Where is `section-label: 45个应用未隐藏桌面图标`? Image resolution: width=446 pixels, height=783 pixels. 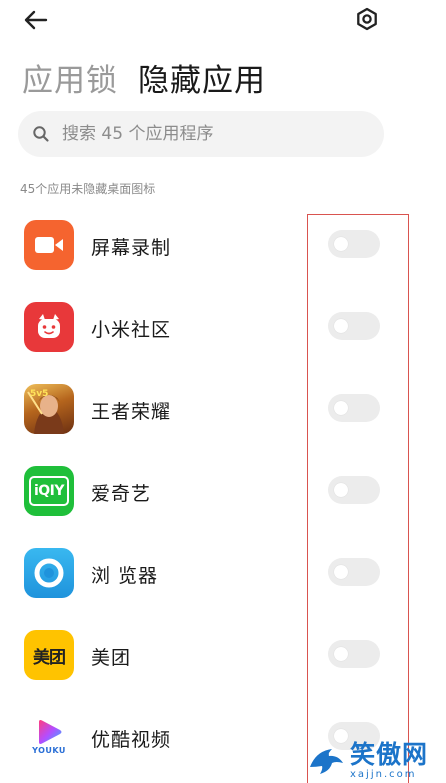 section-label: 45个应用未隐藏桌面图标 is located at coordinates (88, 189).